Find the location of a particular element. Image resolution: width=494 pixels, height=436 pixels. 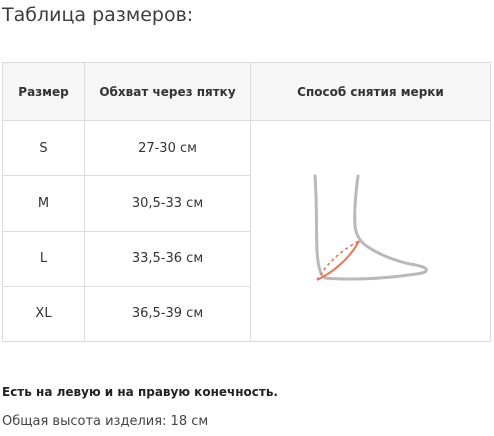

size-cell: L is located at coordinates (43, 258).